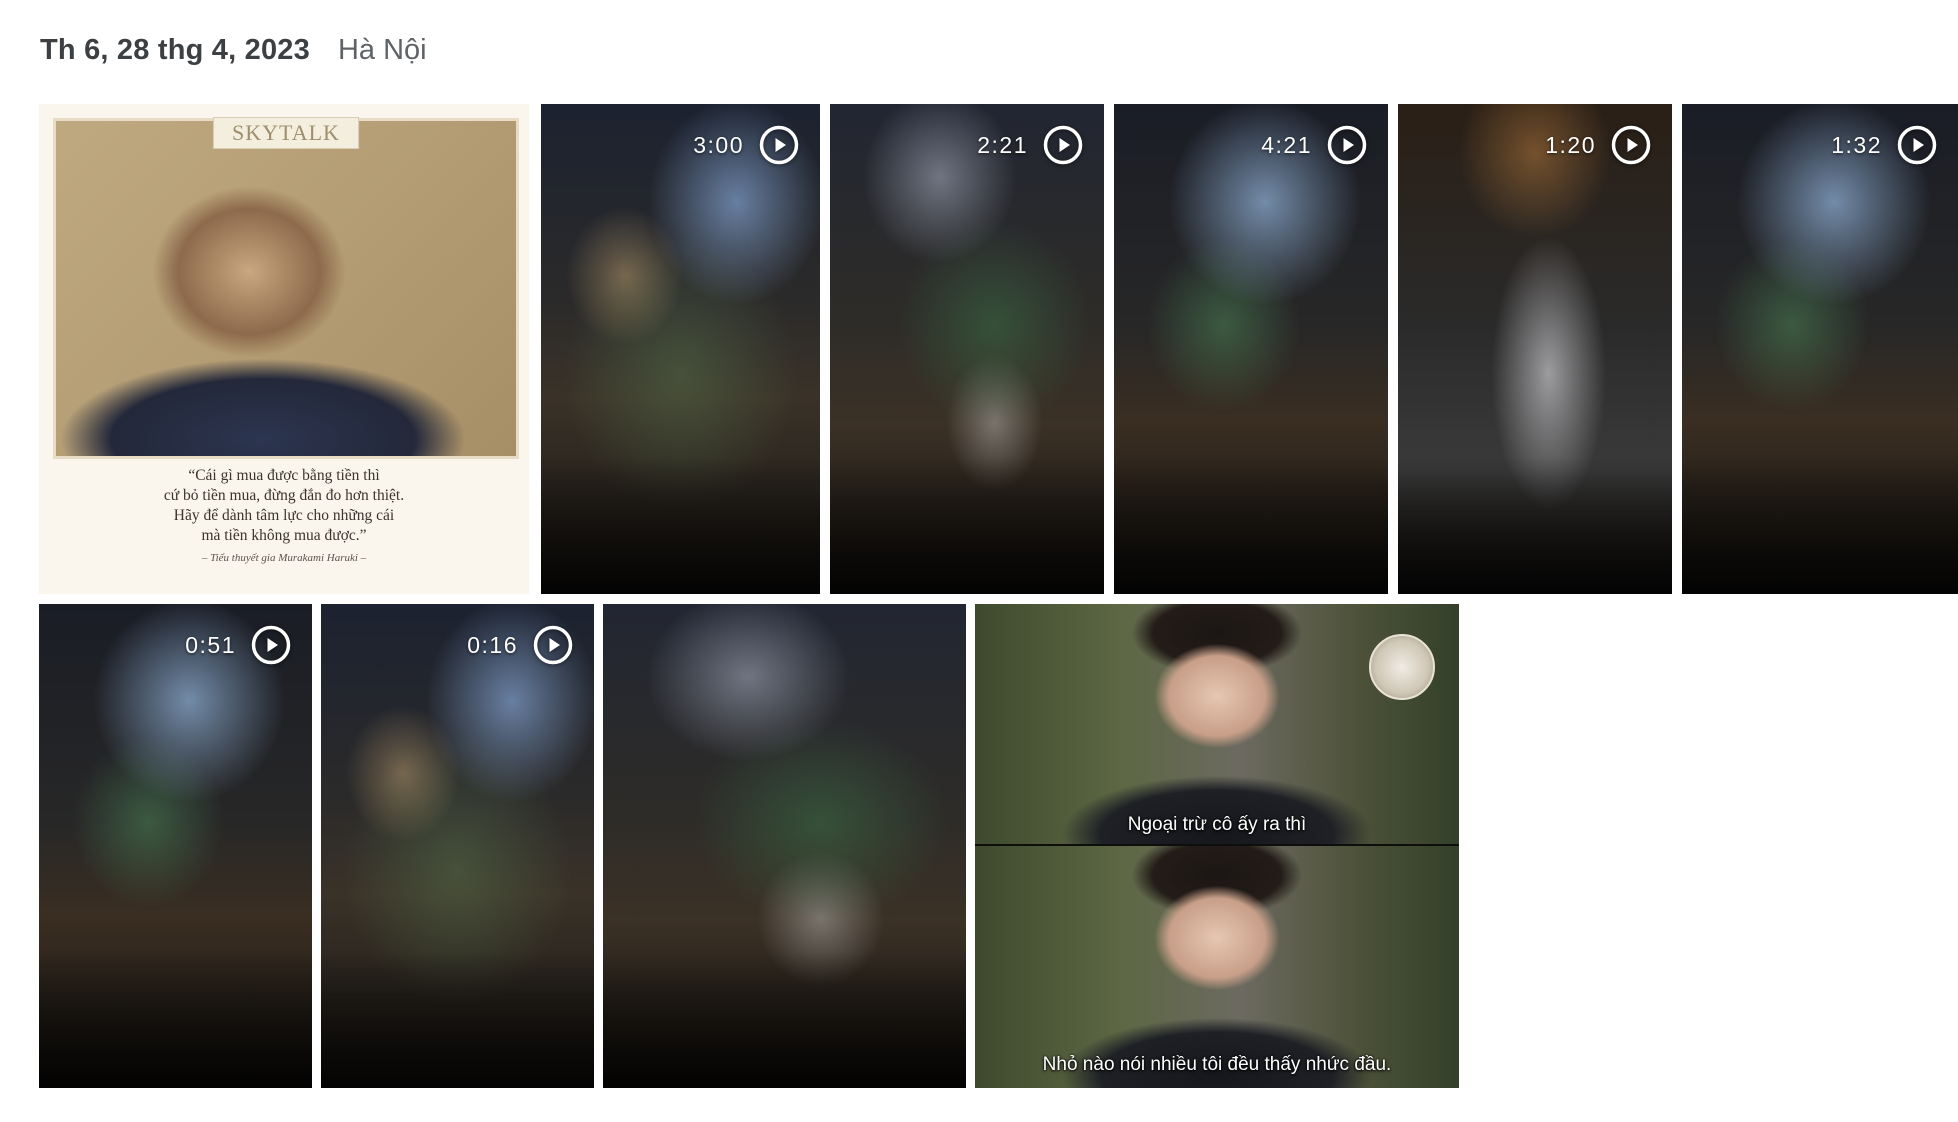 This screenshot has width=1958, height=1122. I want to click on video-tile: 4:21, so click(1251, 349).